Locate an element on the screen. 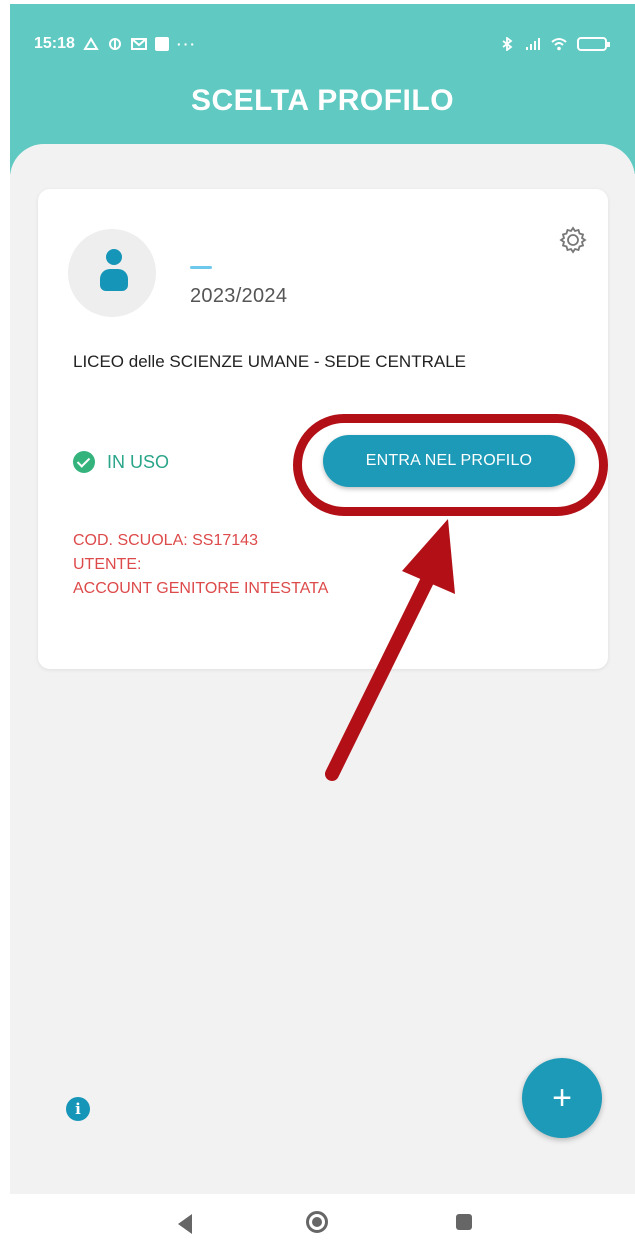  account-type: ACCOUNT GENITORE INTESTATA is located at coordinates (201, 588).